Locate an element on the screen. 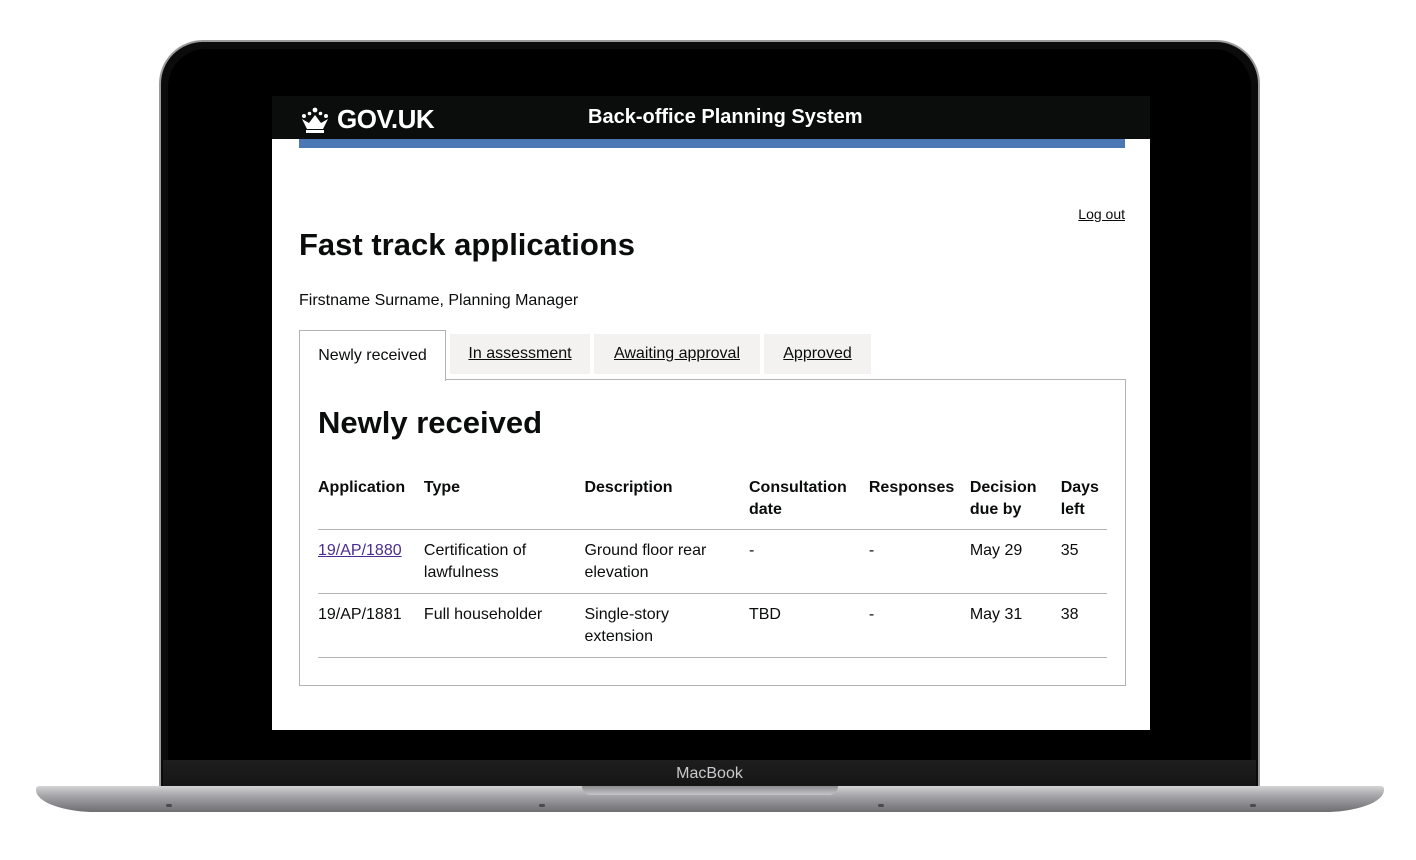 The height and width of the screenshot is (860, 1416). cell-application: 19/AP/1881 is located at coordinates (371, 625).